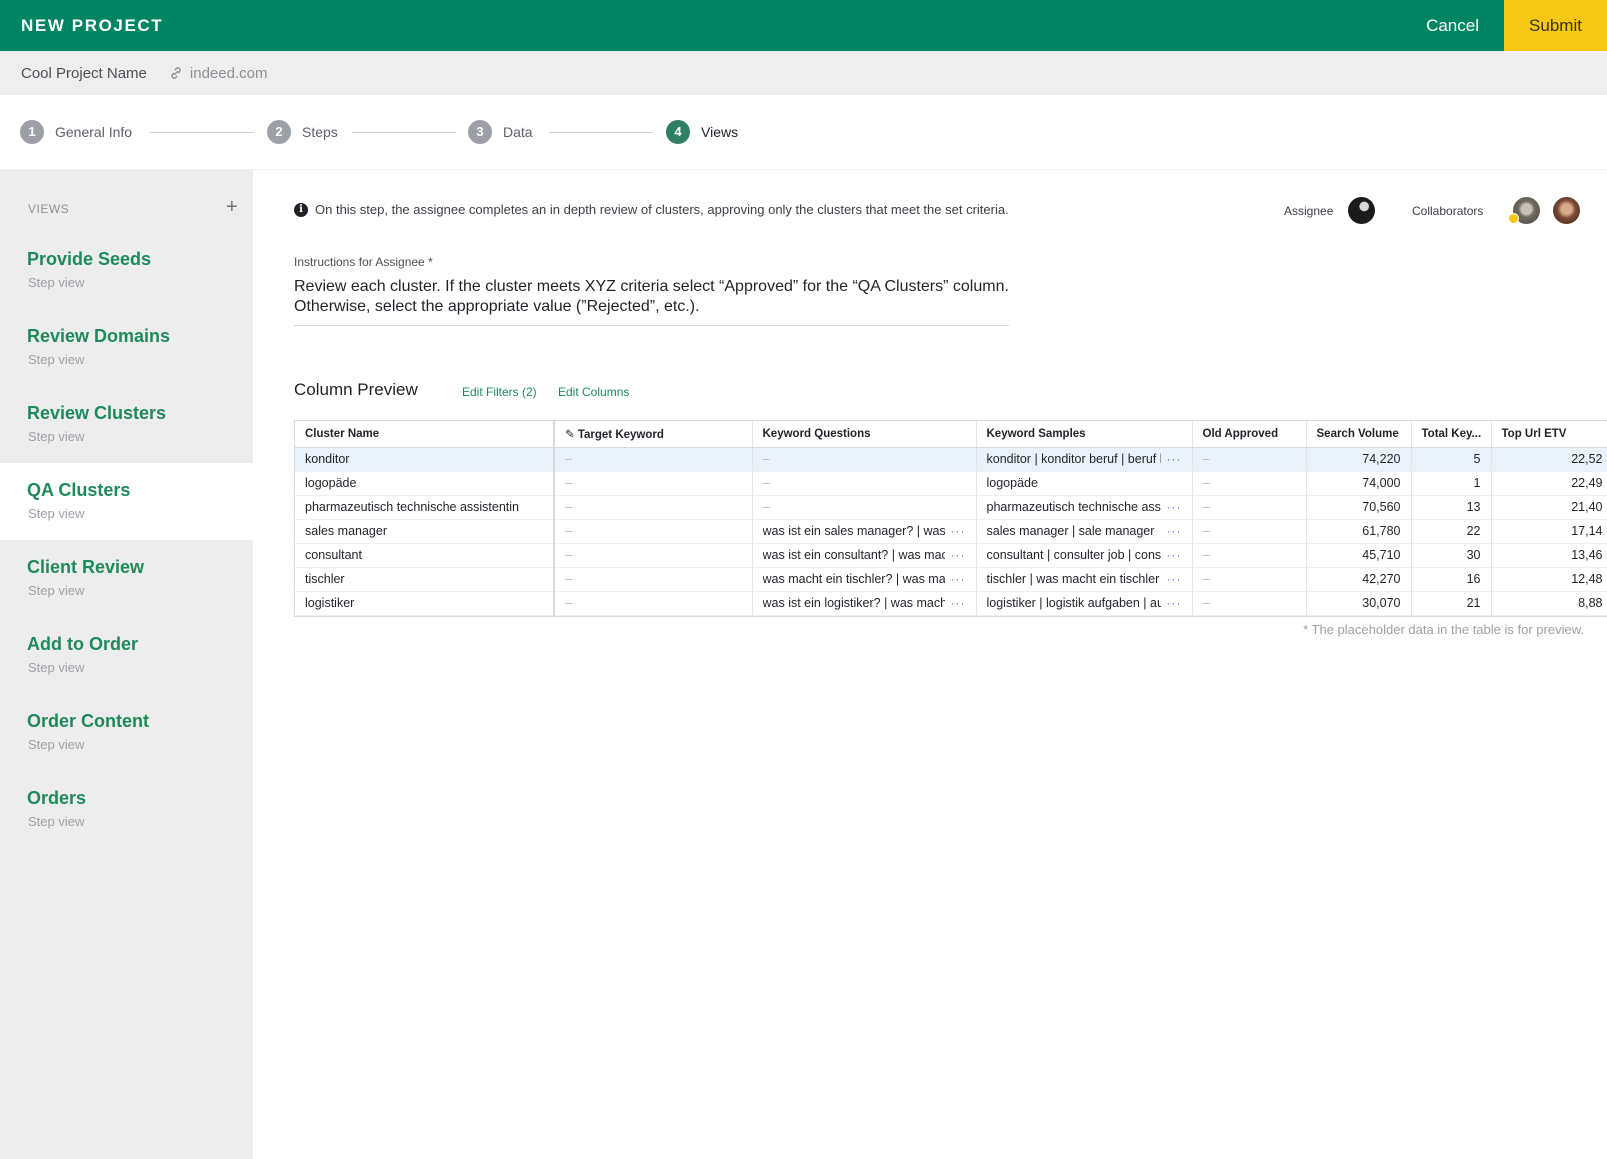 This screenshot has width=1607, height=1159. Describe the element at coordinates (1451, 579) in the screenshot. I see `cell-total-keywords: 16` at that location.